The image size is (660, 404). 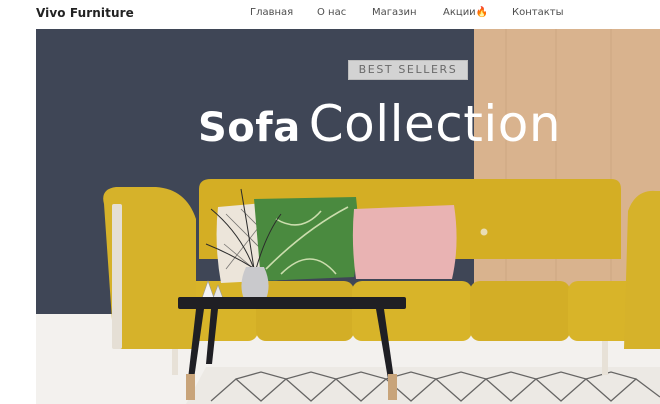 I want to click on nav-item-sales: Акции🔥, so click(x=465, y=12).